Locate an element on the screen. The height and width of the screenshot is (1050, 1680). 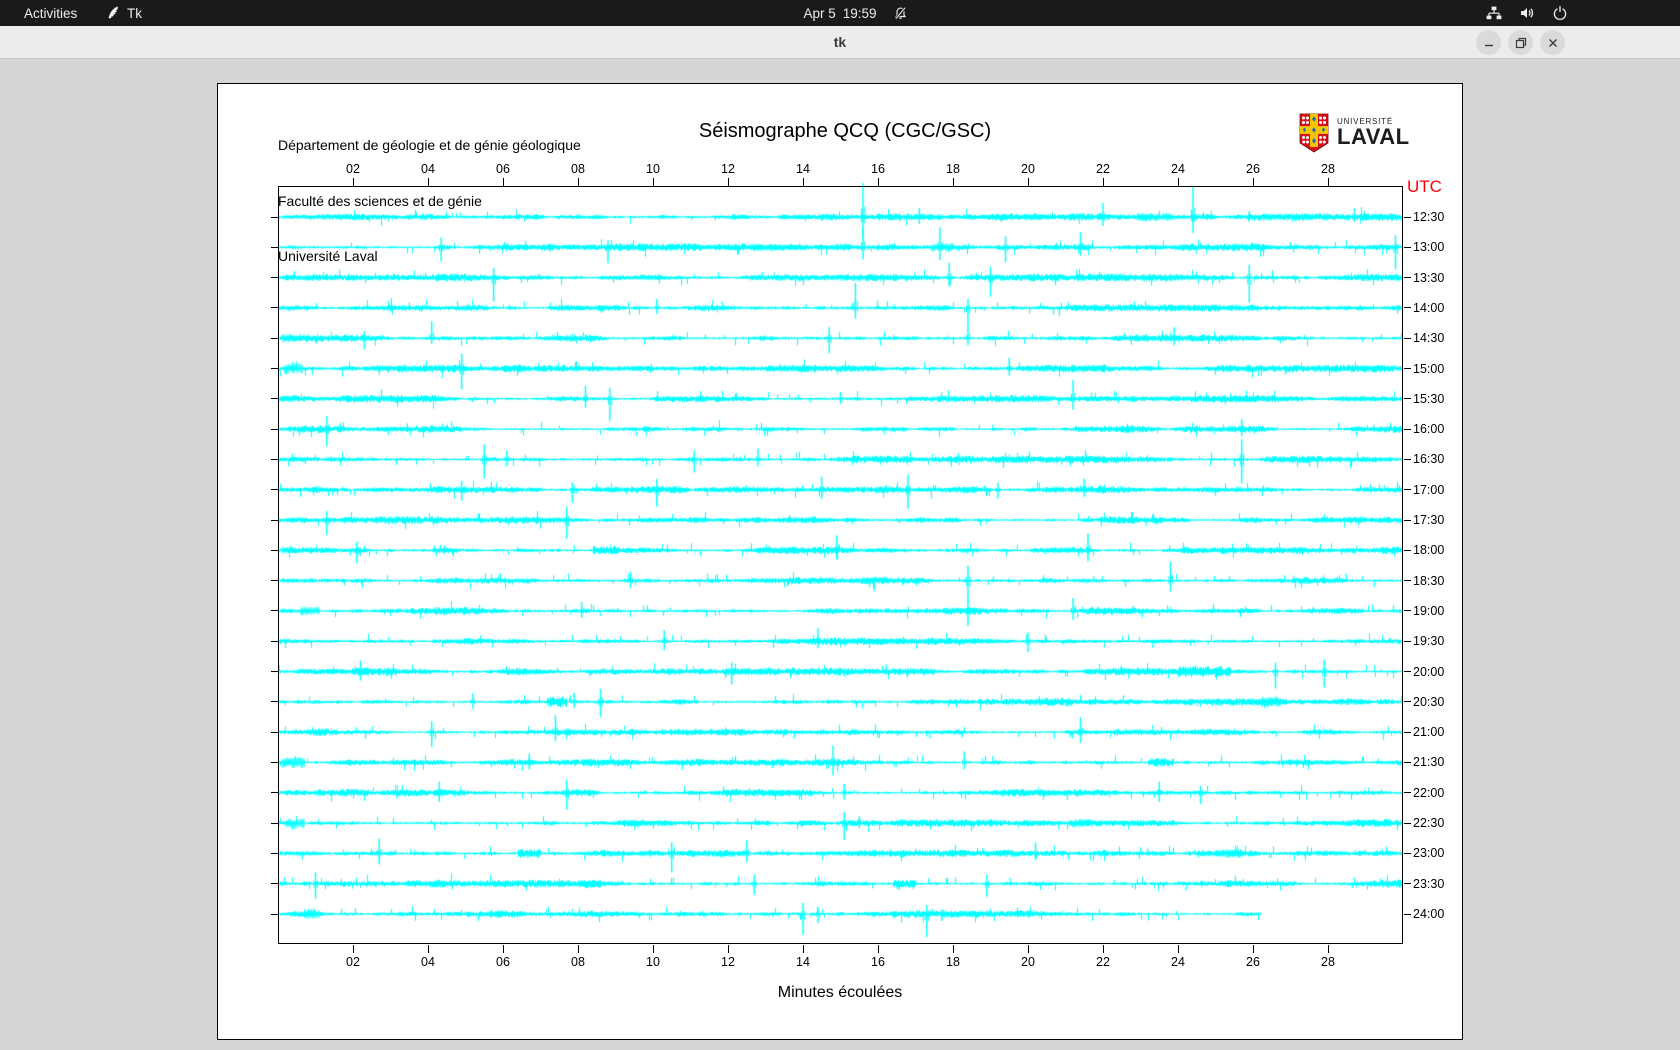
utc-time-label: 21:30 is located at coordinates (1429, 762).